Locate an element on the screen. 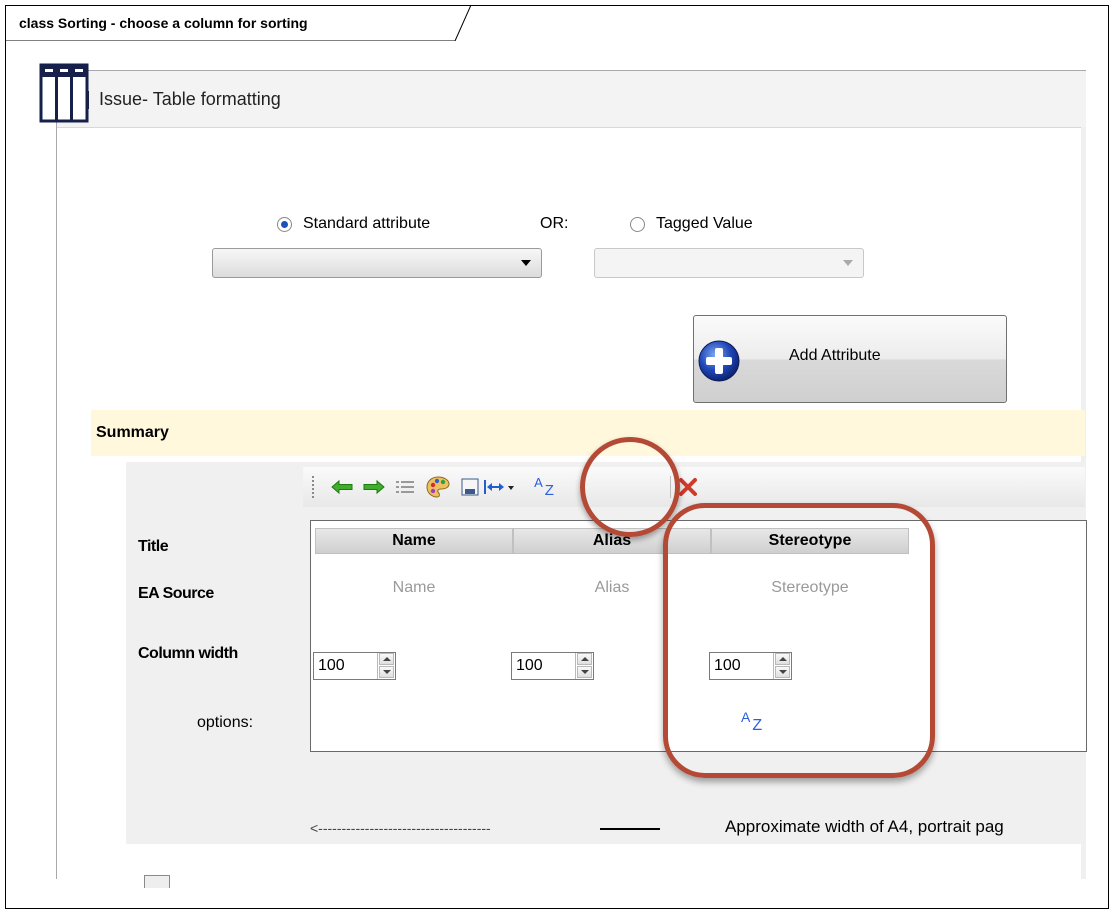  bottom-checkbox is located at coordinates (157, 881).